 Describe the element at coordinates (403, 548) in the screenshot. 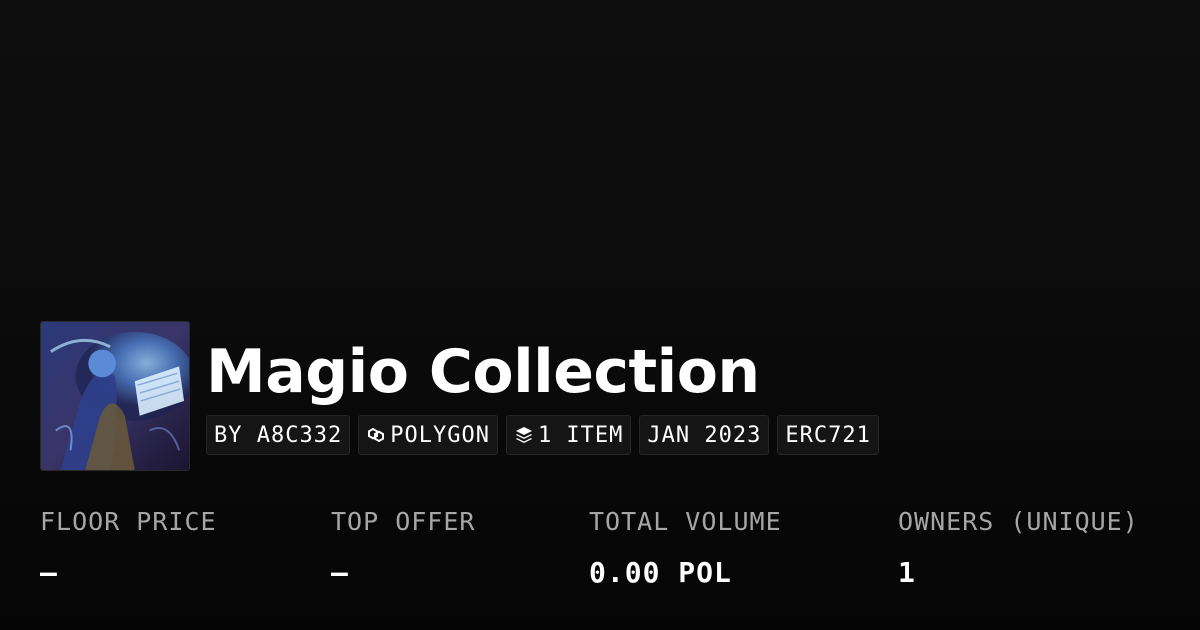

I see `top-offer-stat: TOP OFFER –` at that location.